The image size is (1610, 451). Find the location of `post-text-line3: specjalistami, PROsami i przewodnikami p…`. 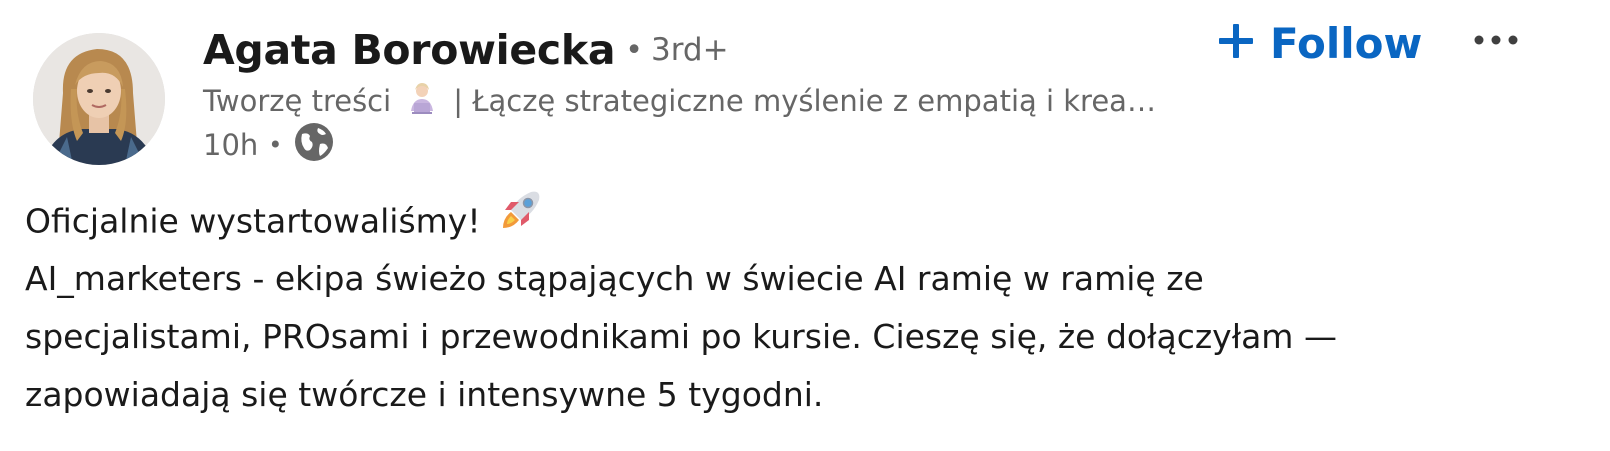

post-text-line3: specjalistami, PROsami i przewodnikami p… is located at coordinates (681, 336).